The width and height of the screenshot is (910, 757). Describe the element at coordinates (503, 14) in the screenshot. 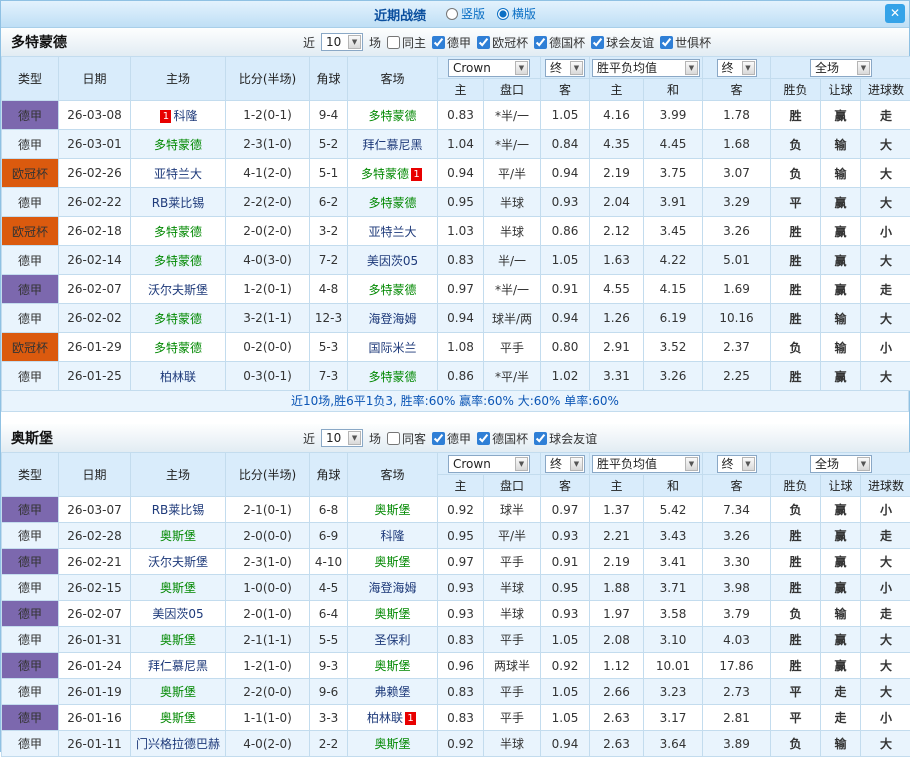

I see `horizontal-layout-radio` at that location.